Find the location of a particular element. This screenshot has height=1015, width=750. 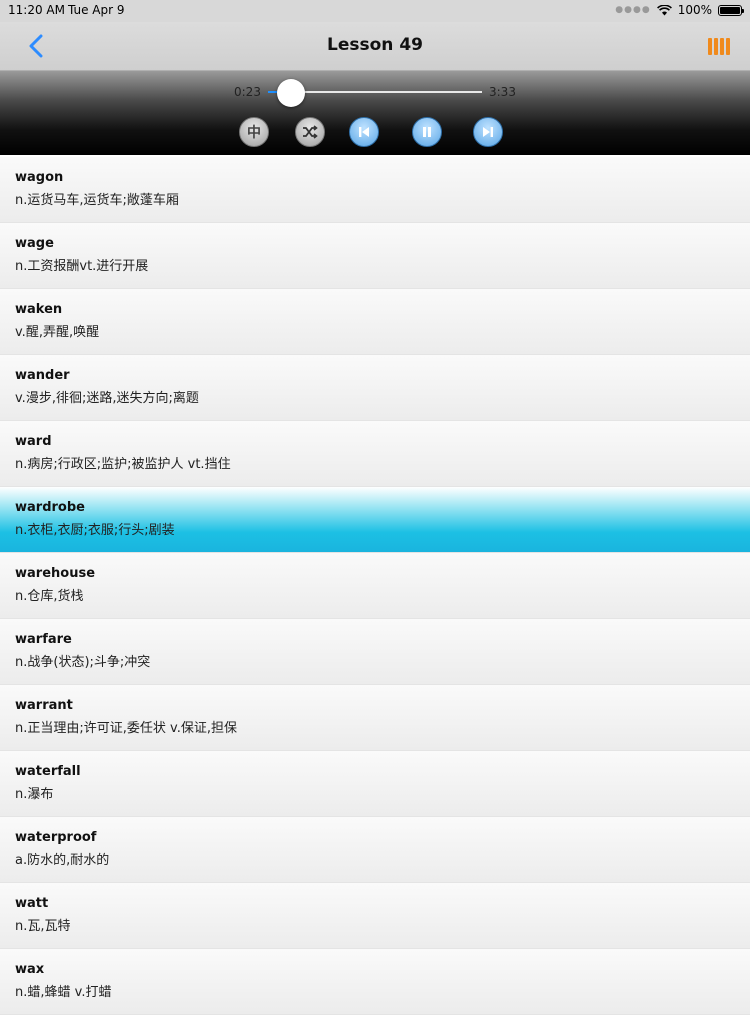

chinese-toggle-label: 中 is located at coordinates (254, 133).